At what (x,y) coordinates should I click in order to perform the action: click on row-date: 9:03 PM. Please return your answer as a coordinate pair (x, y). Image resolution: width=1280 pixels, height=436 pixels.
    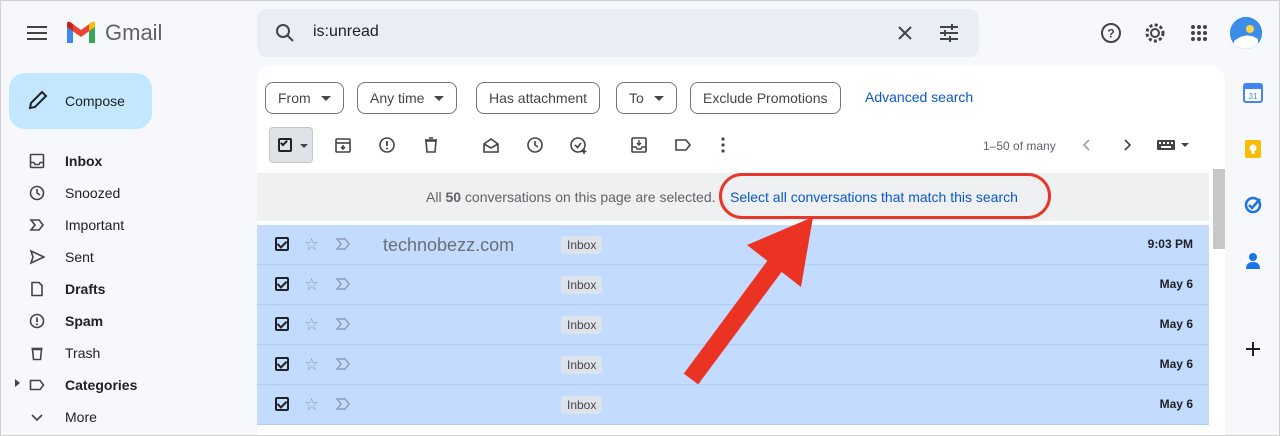
    Looking at the image, I should click on (1170, 244).